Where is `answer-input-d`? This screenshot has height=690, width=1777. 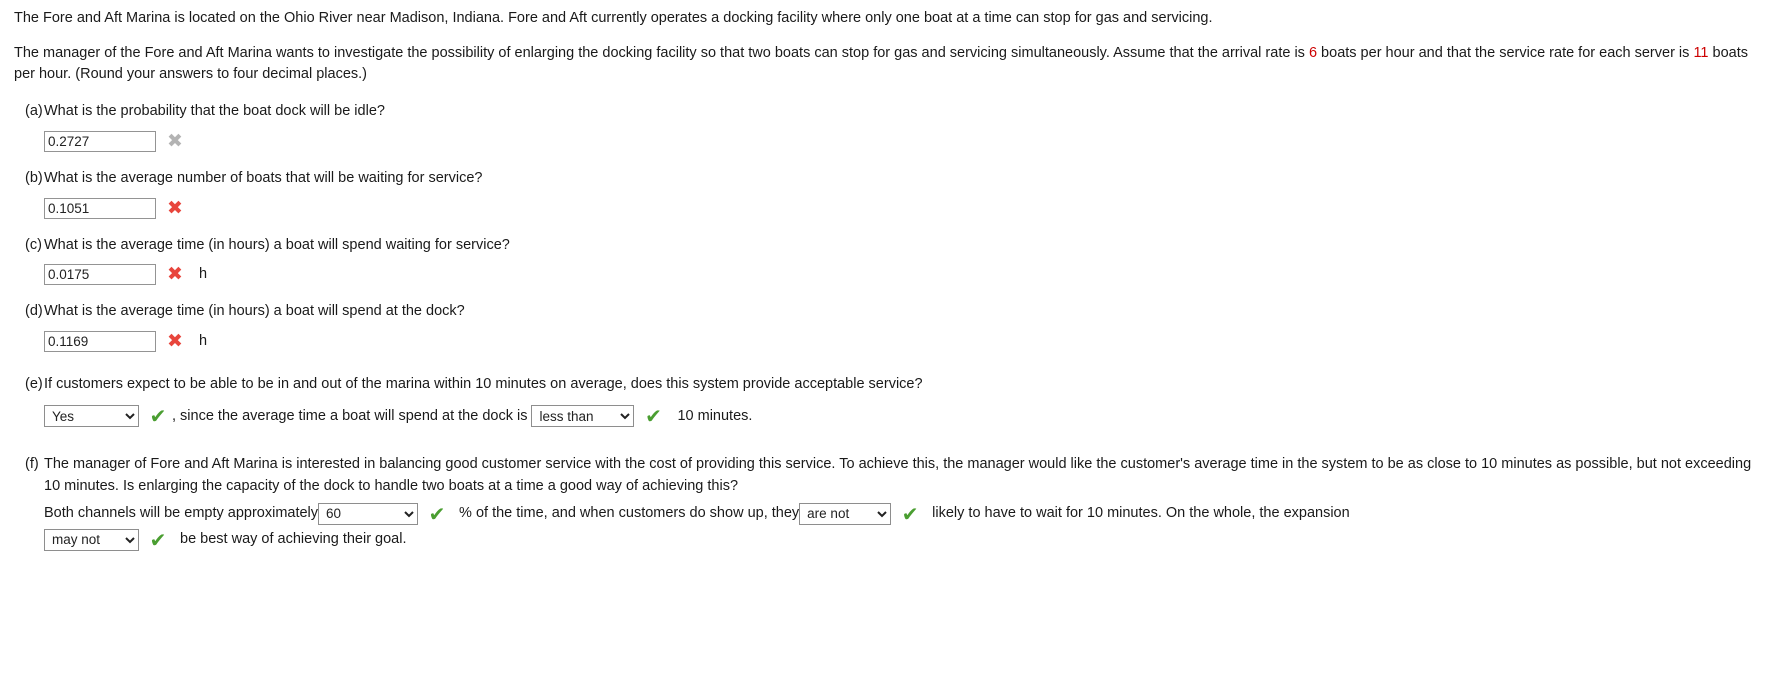 answer-input-d is located at coordinates (100, 342).